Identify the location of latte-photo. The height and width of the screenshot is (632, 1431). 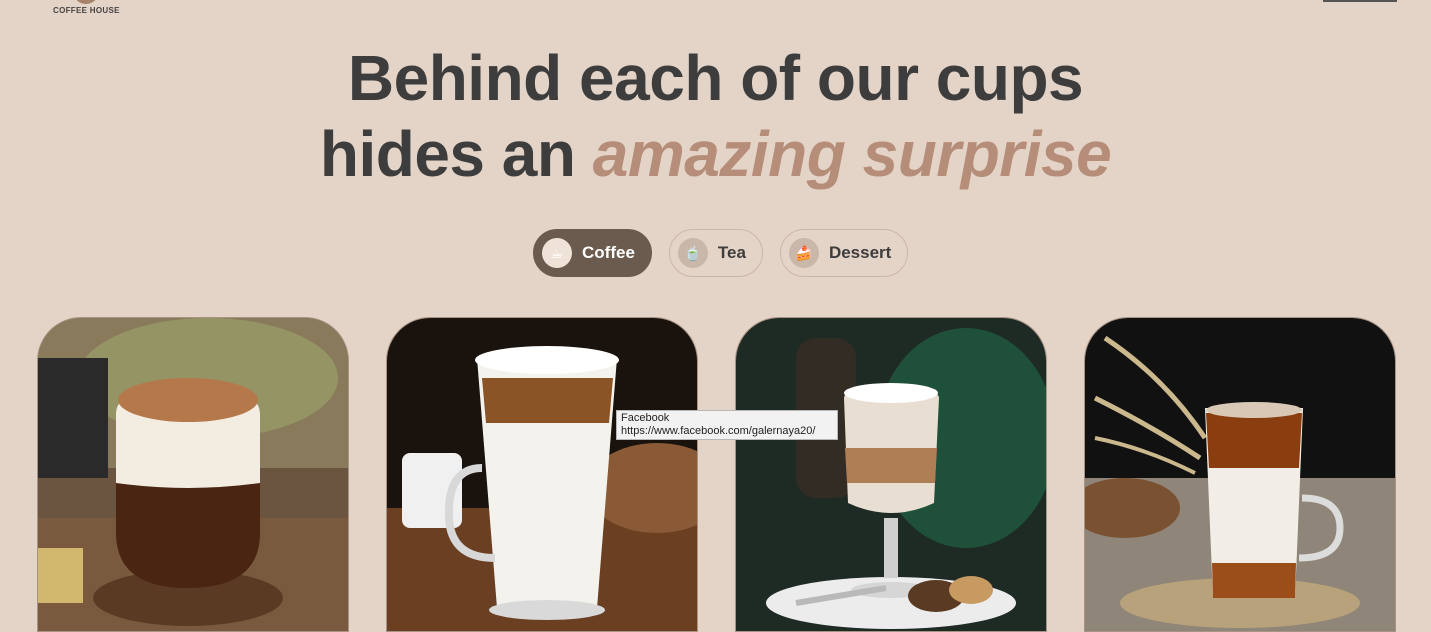
(542, 474).